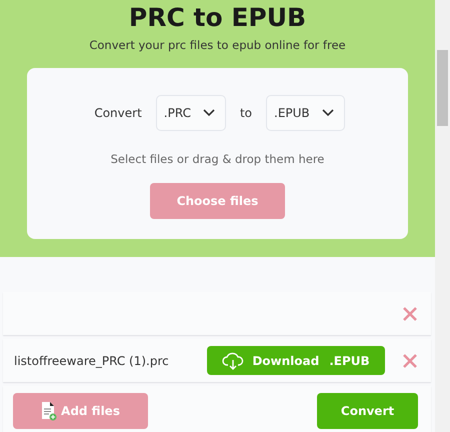 This screenshot has width=450, height=432. Describe the element at coordinates (296, 360) in the screenshot. I see `download-button: Download .EPUB` at that location.